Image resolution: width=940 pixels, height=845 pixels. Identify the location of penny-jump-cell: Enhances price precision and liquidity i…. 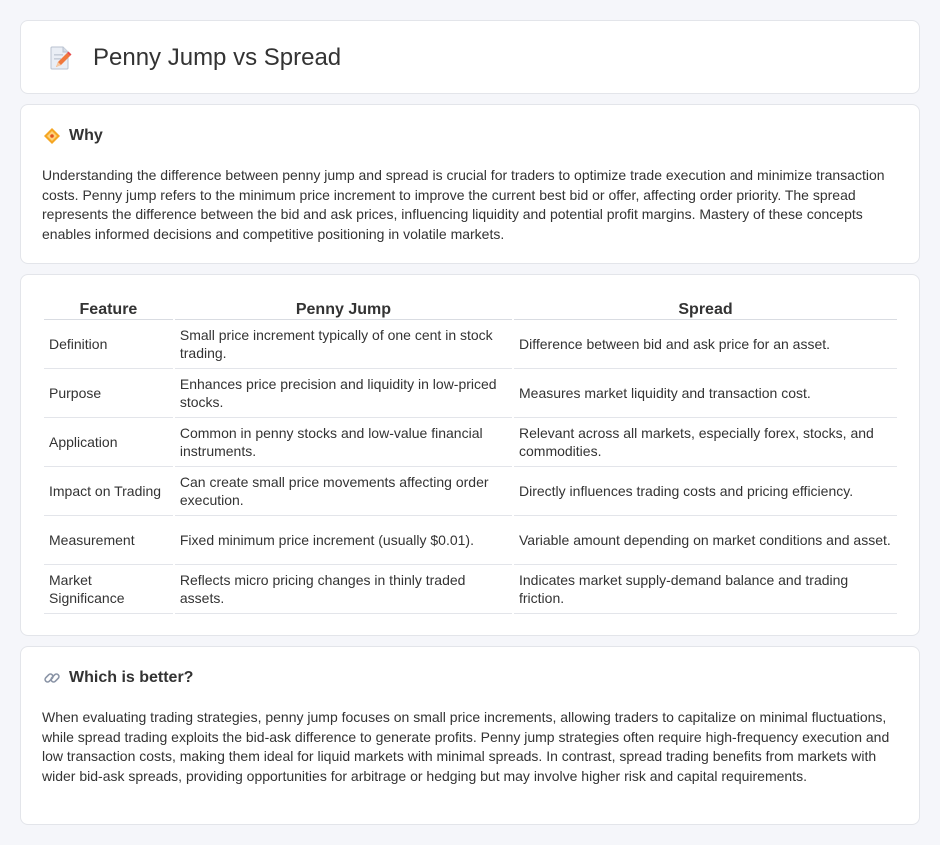
(343, 393).